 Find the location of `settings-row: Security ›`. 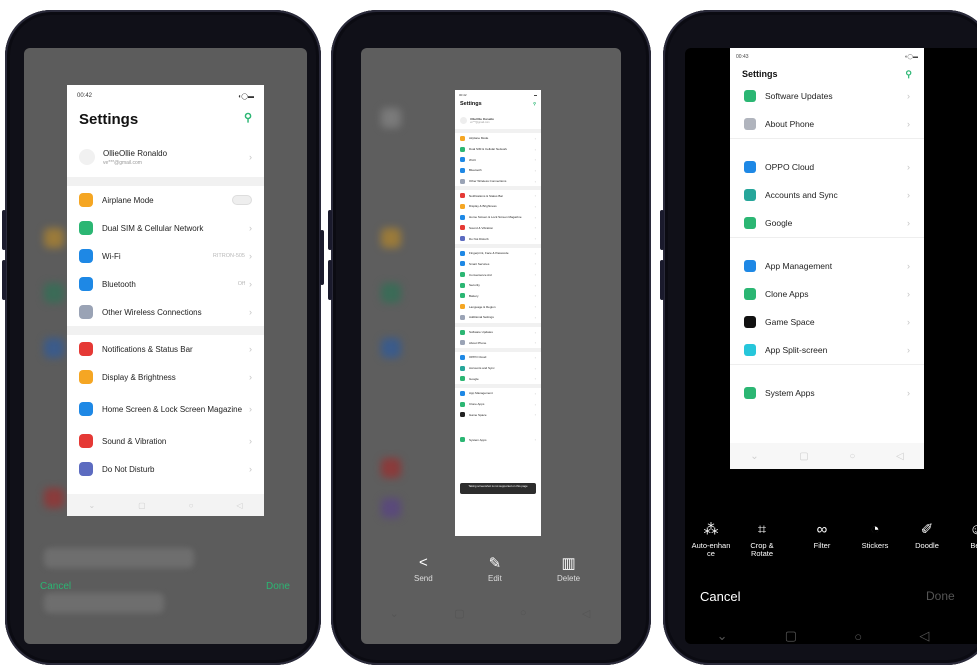

settings-row: Security › is located at coordinates (498, 285).